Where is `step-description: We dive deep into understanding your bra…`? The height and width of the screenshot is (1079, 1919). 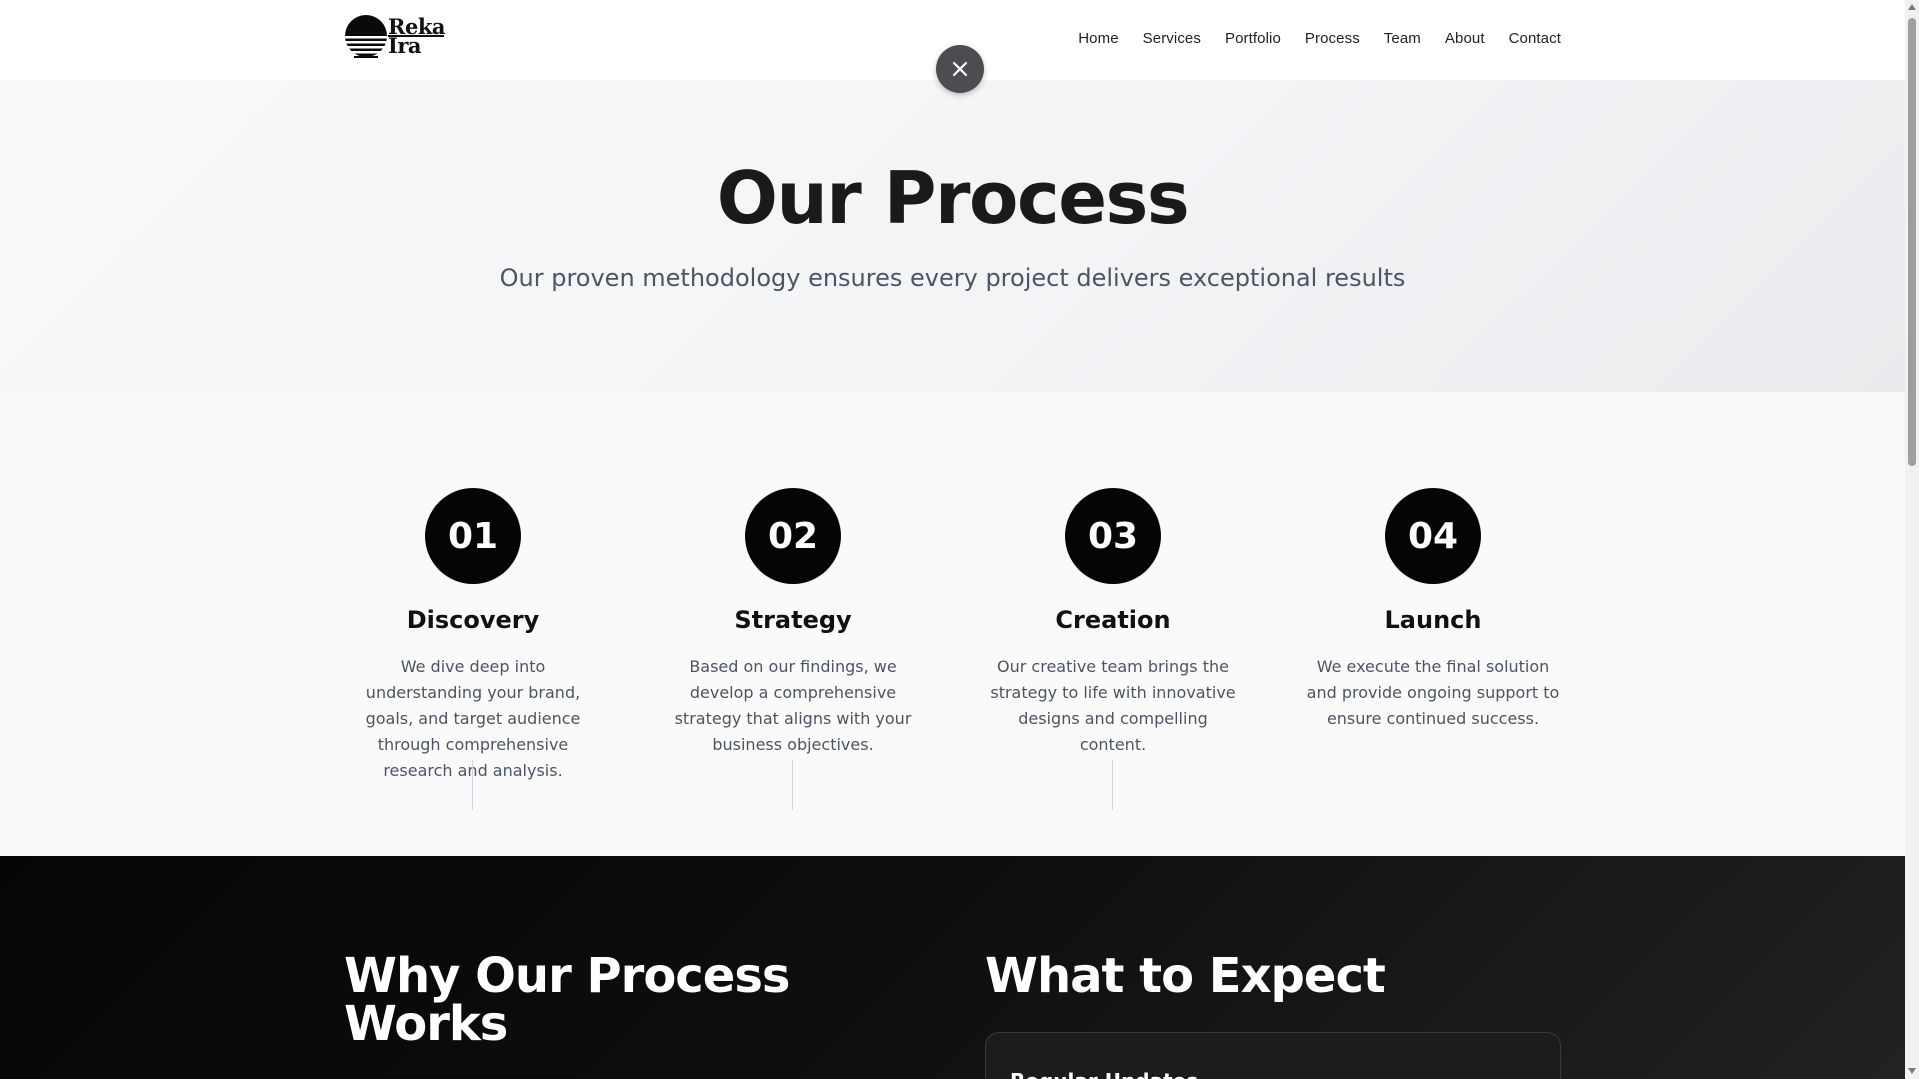 step-description: We dive deep into understanding your bra… is located at coordinates (473, 718).